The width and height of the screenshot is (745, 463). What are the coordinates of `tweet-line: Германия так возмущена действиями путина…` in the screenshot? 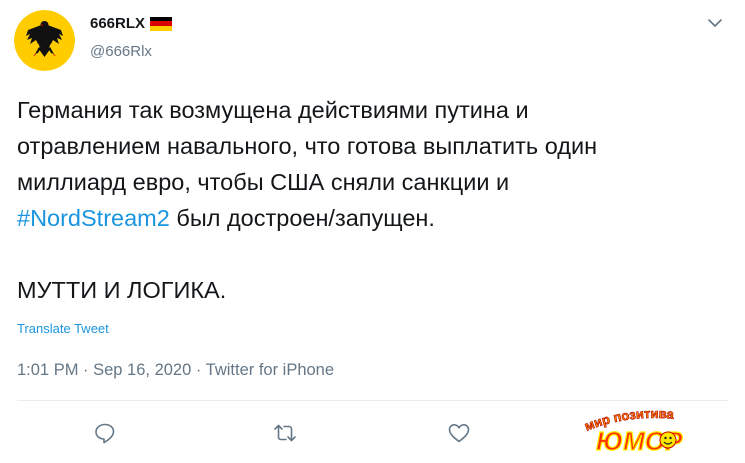 It's located at (273, 110).